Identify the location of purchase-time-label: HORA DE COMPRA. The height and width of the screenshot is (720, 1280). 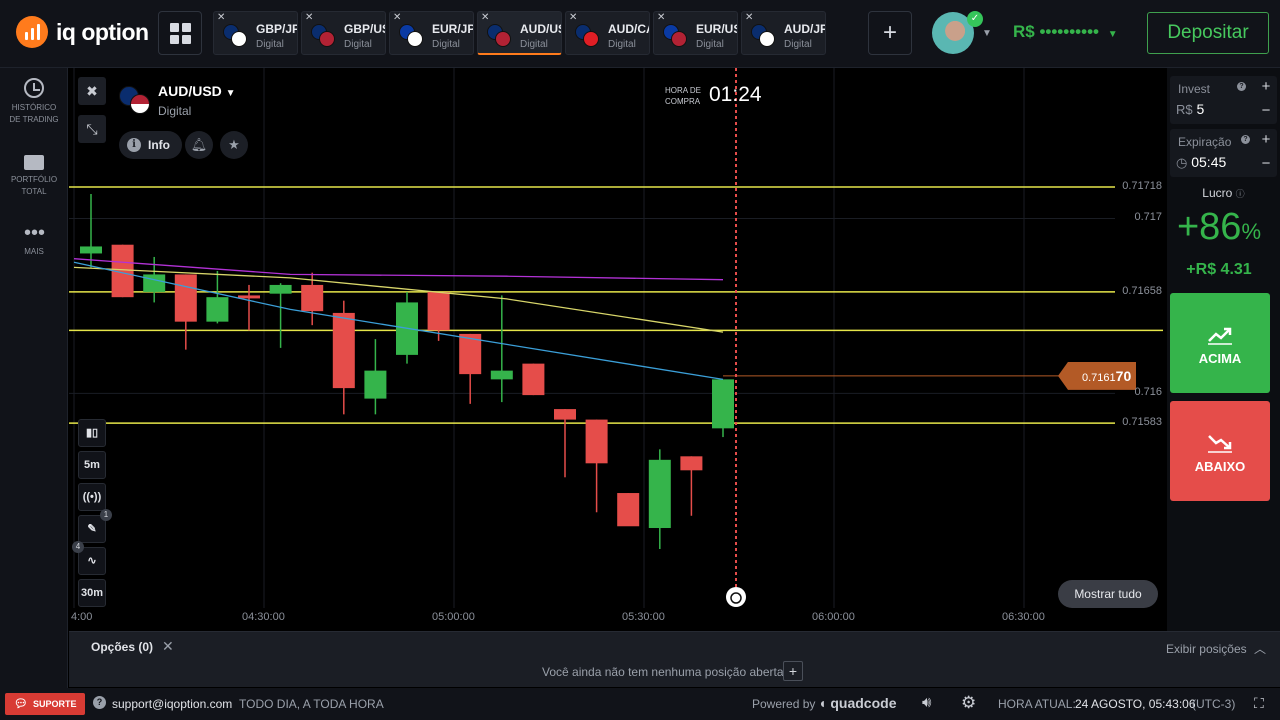
(683, 96).